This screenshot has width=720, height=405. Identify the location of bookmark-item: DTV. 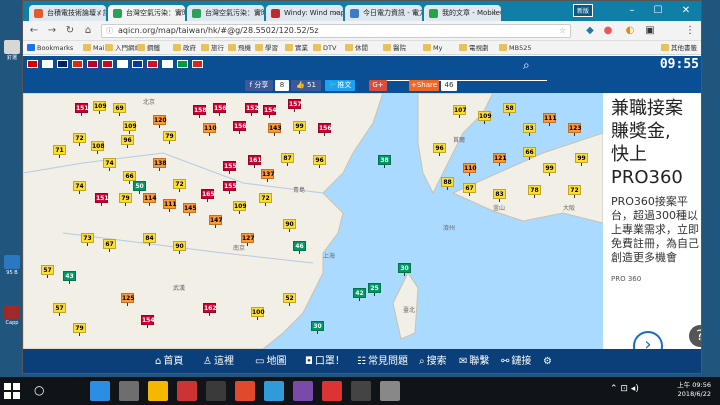
(324, 48).